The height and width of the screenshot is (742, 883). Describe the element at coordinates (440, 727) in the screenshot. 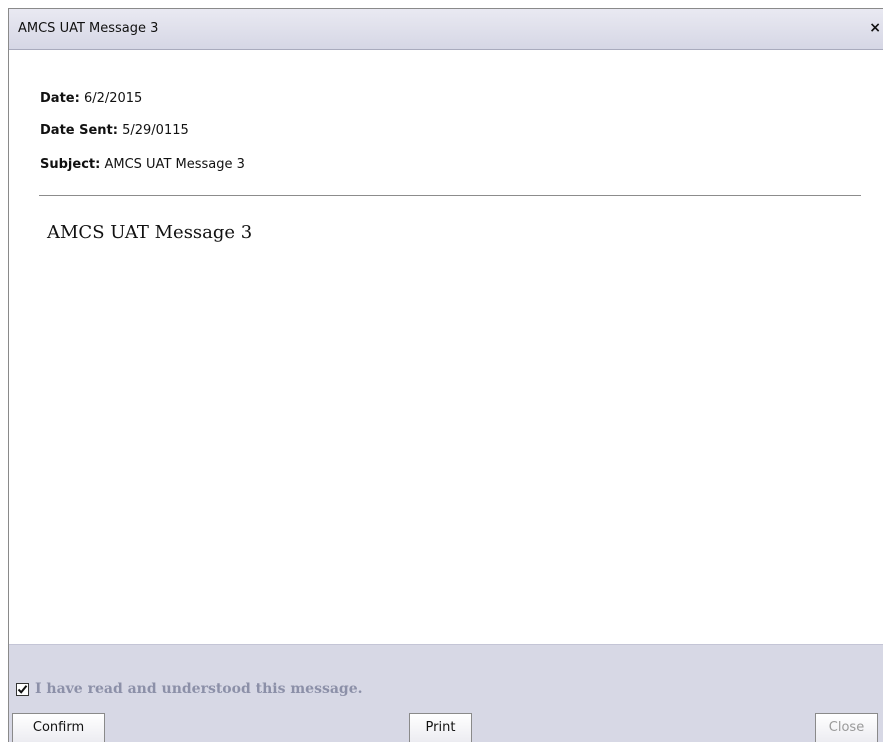

I see `print-button: Print` at that location.